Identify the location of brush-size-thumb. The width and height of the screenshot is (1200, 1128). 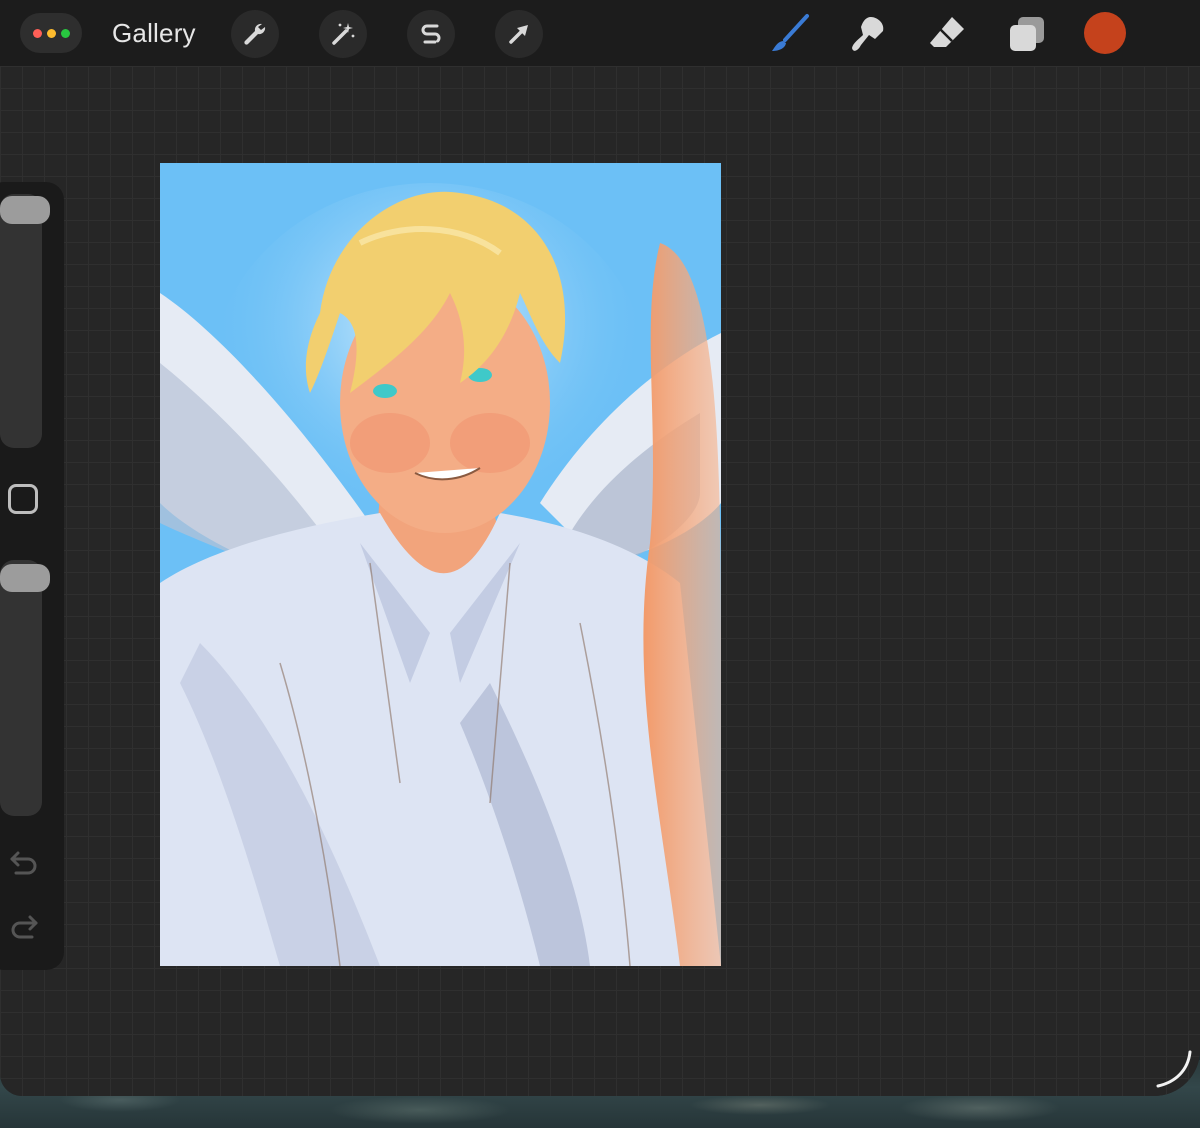
(25, 210).